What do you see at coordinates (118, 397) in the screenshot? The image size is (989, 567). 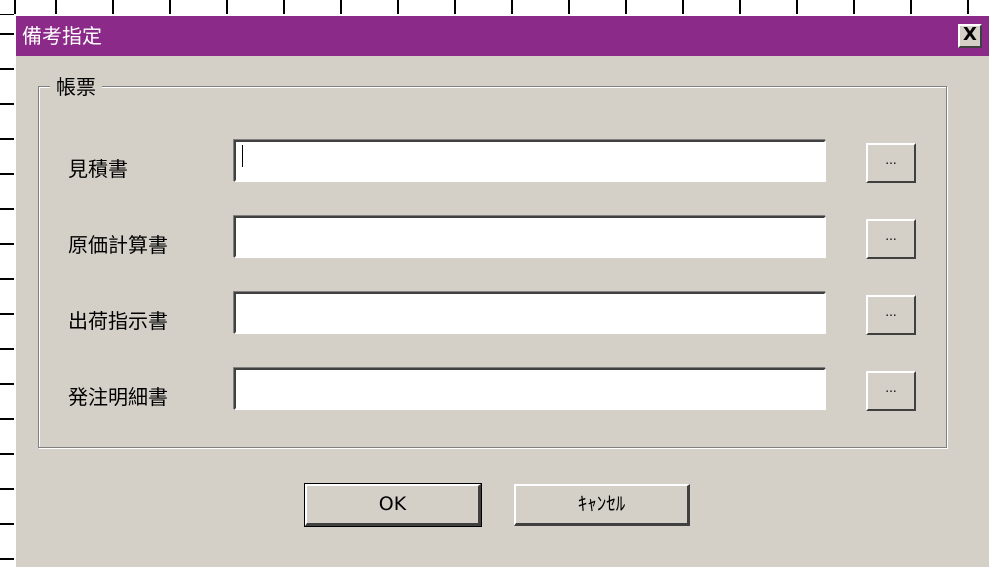 I see `label-purchase-order-detail: 発注明細書` at bounding box center [118, 397].